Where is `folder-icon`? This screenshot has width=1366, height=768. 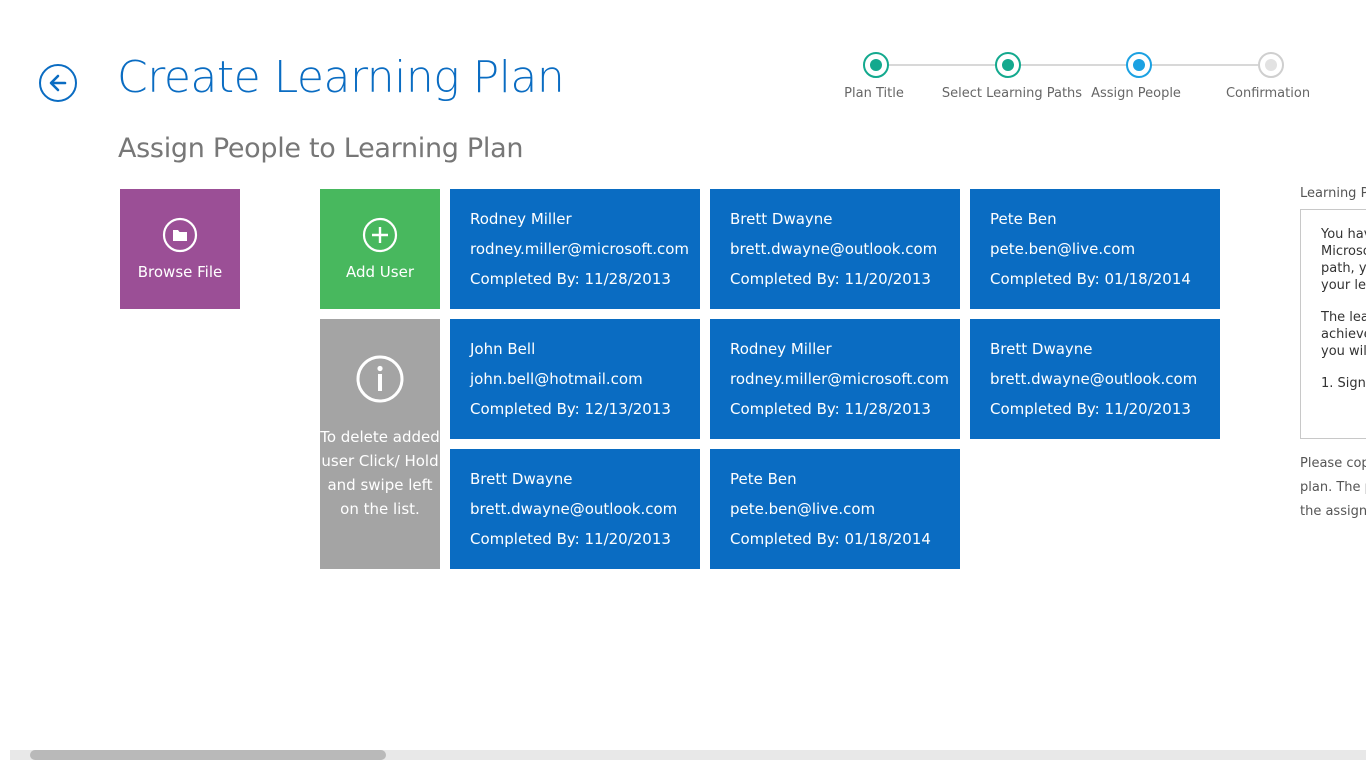 folder-icon is located at coordinates (180, 235).